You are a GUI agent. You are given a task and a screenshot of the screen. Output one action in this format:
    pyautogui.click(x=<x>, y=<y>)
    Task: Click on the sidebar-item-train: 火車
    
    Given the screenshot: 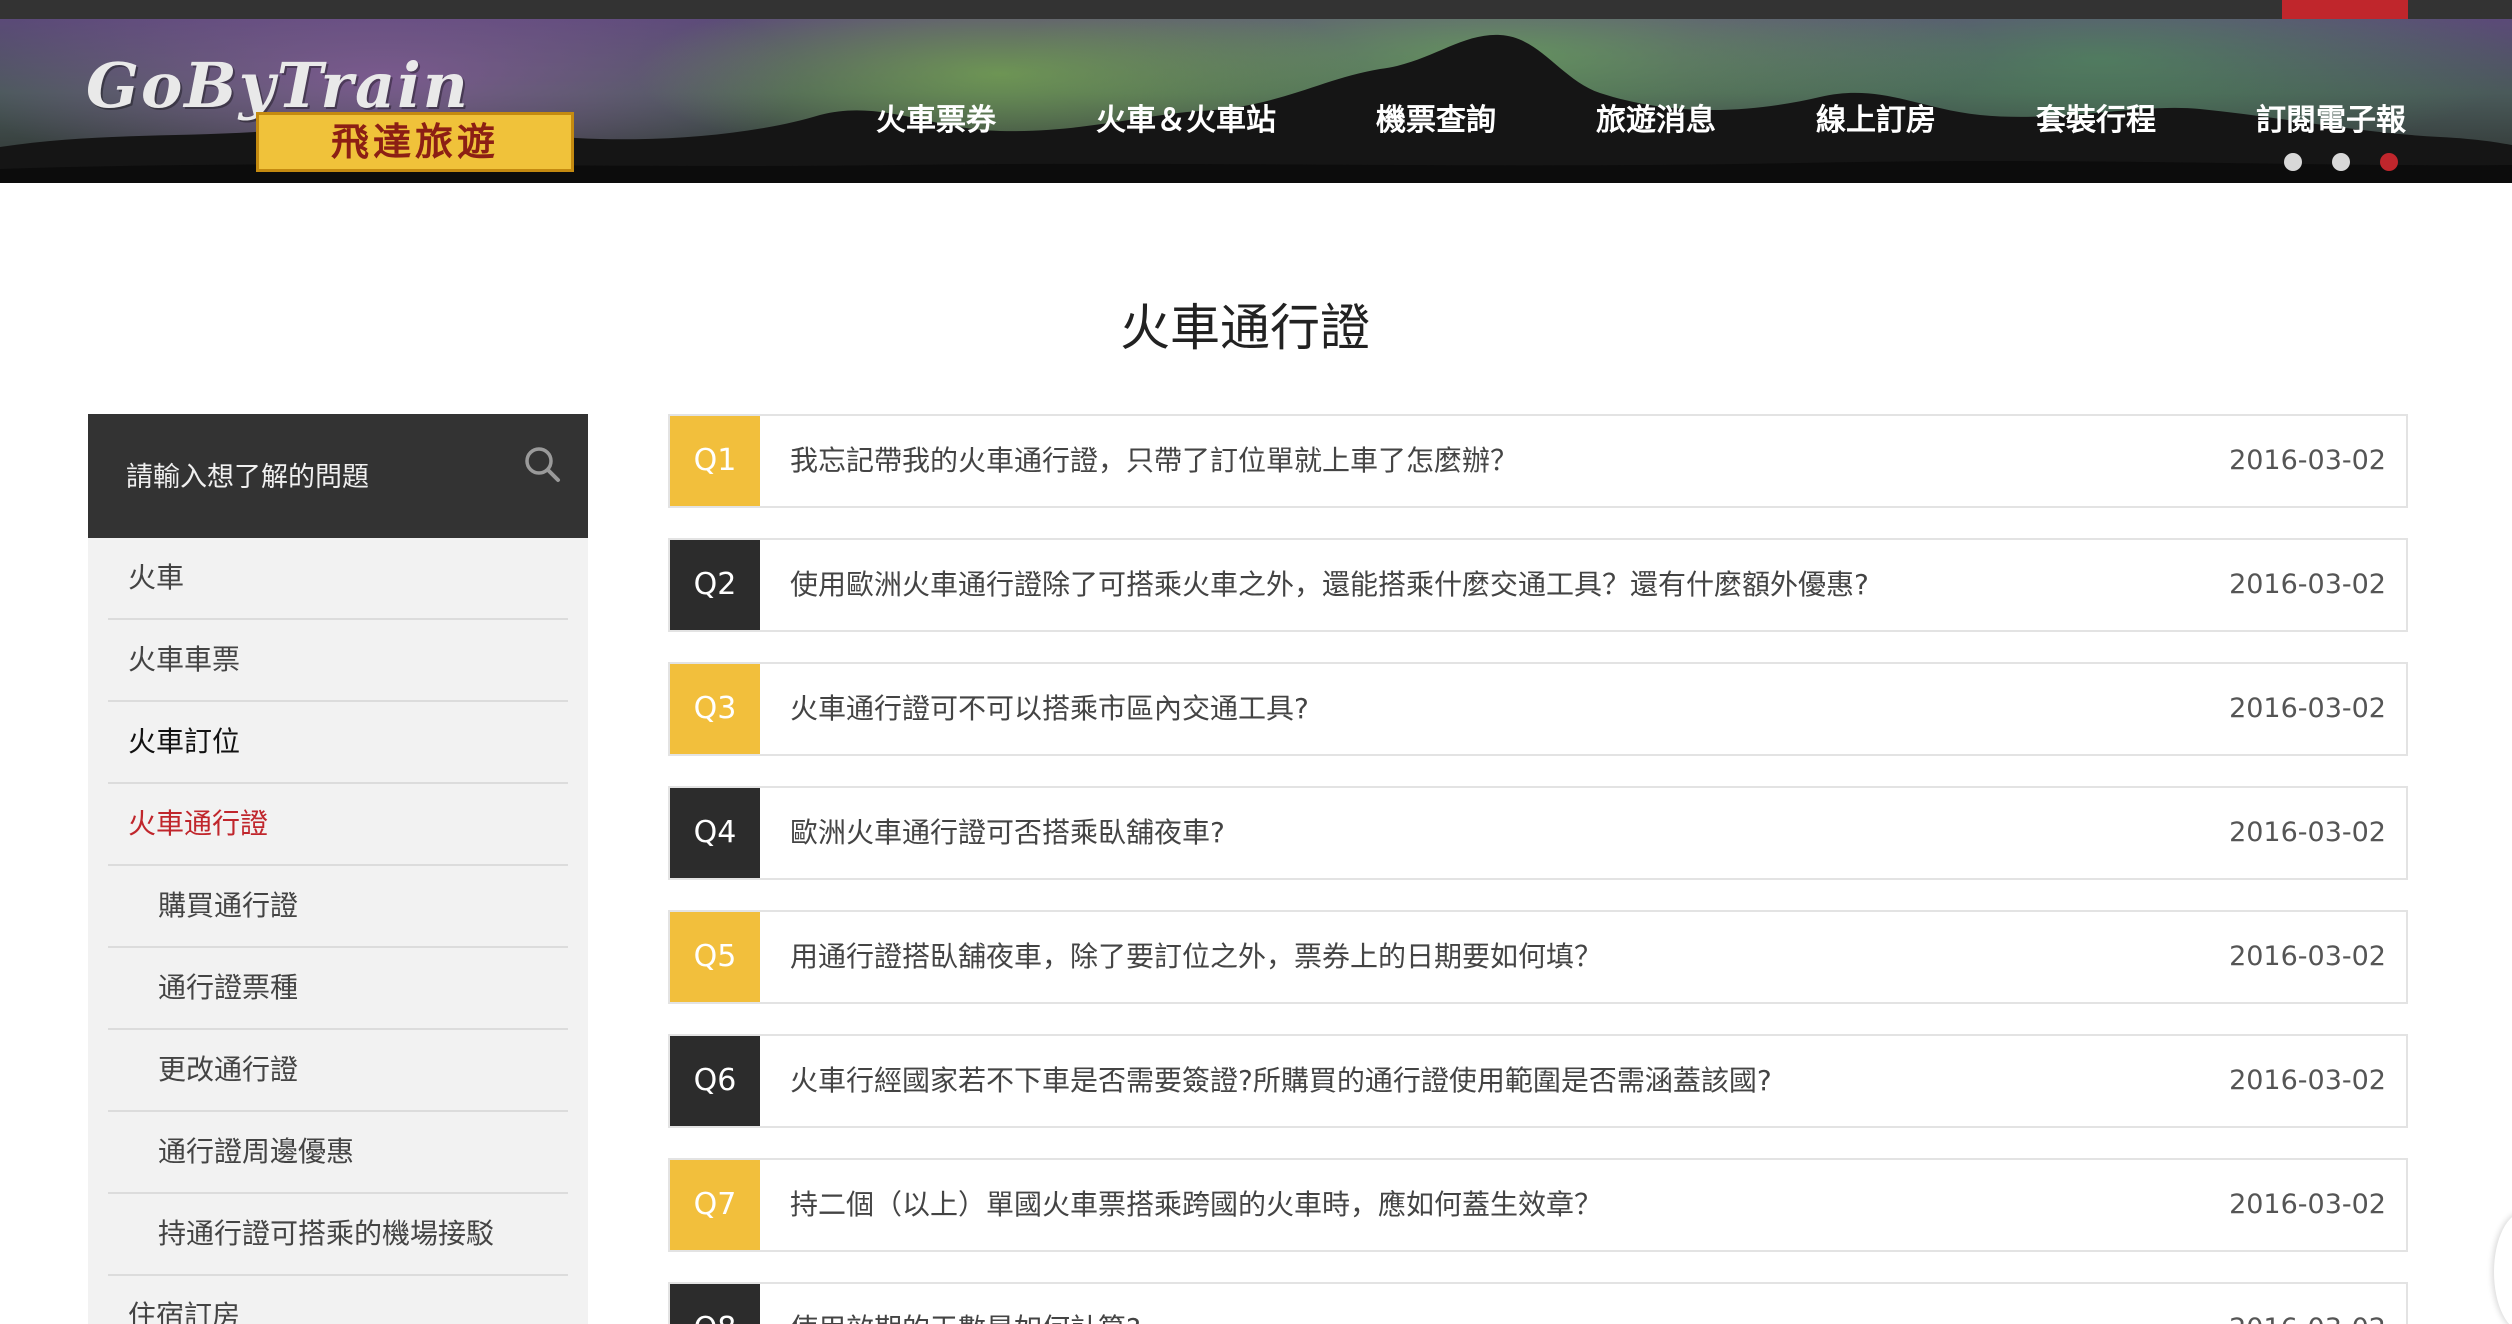 What is the action you would take?
    pyautogui.click(x=338, y=579)
    